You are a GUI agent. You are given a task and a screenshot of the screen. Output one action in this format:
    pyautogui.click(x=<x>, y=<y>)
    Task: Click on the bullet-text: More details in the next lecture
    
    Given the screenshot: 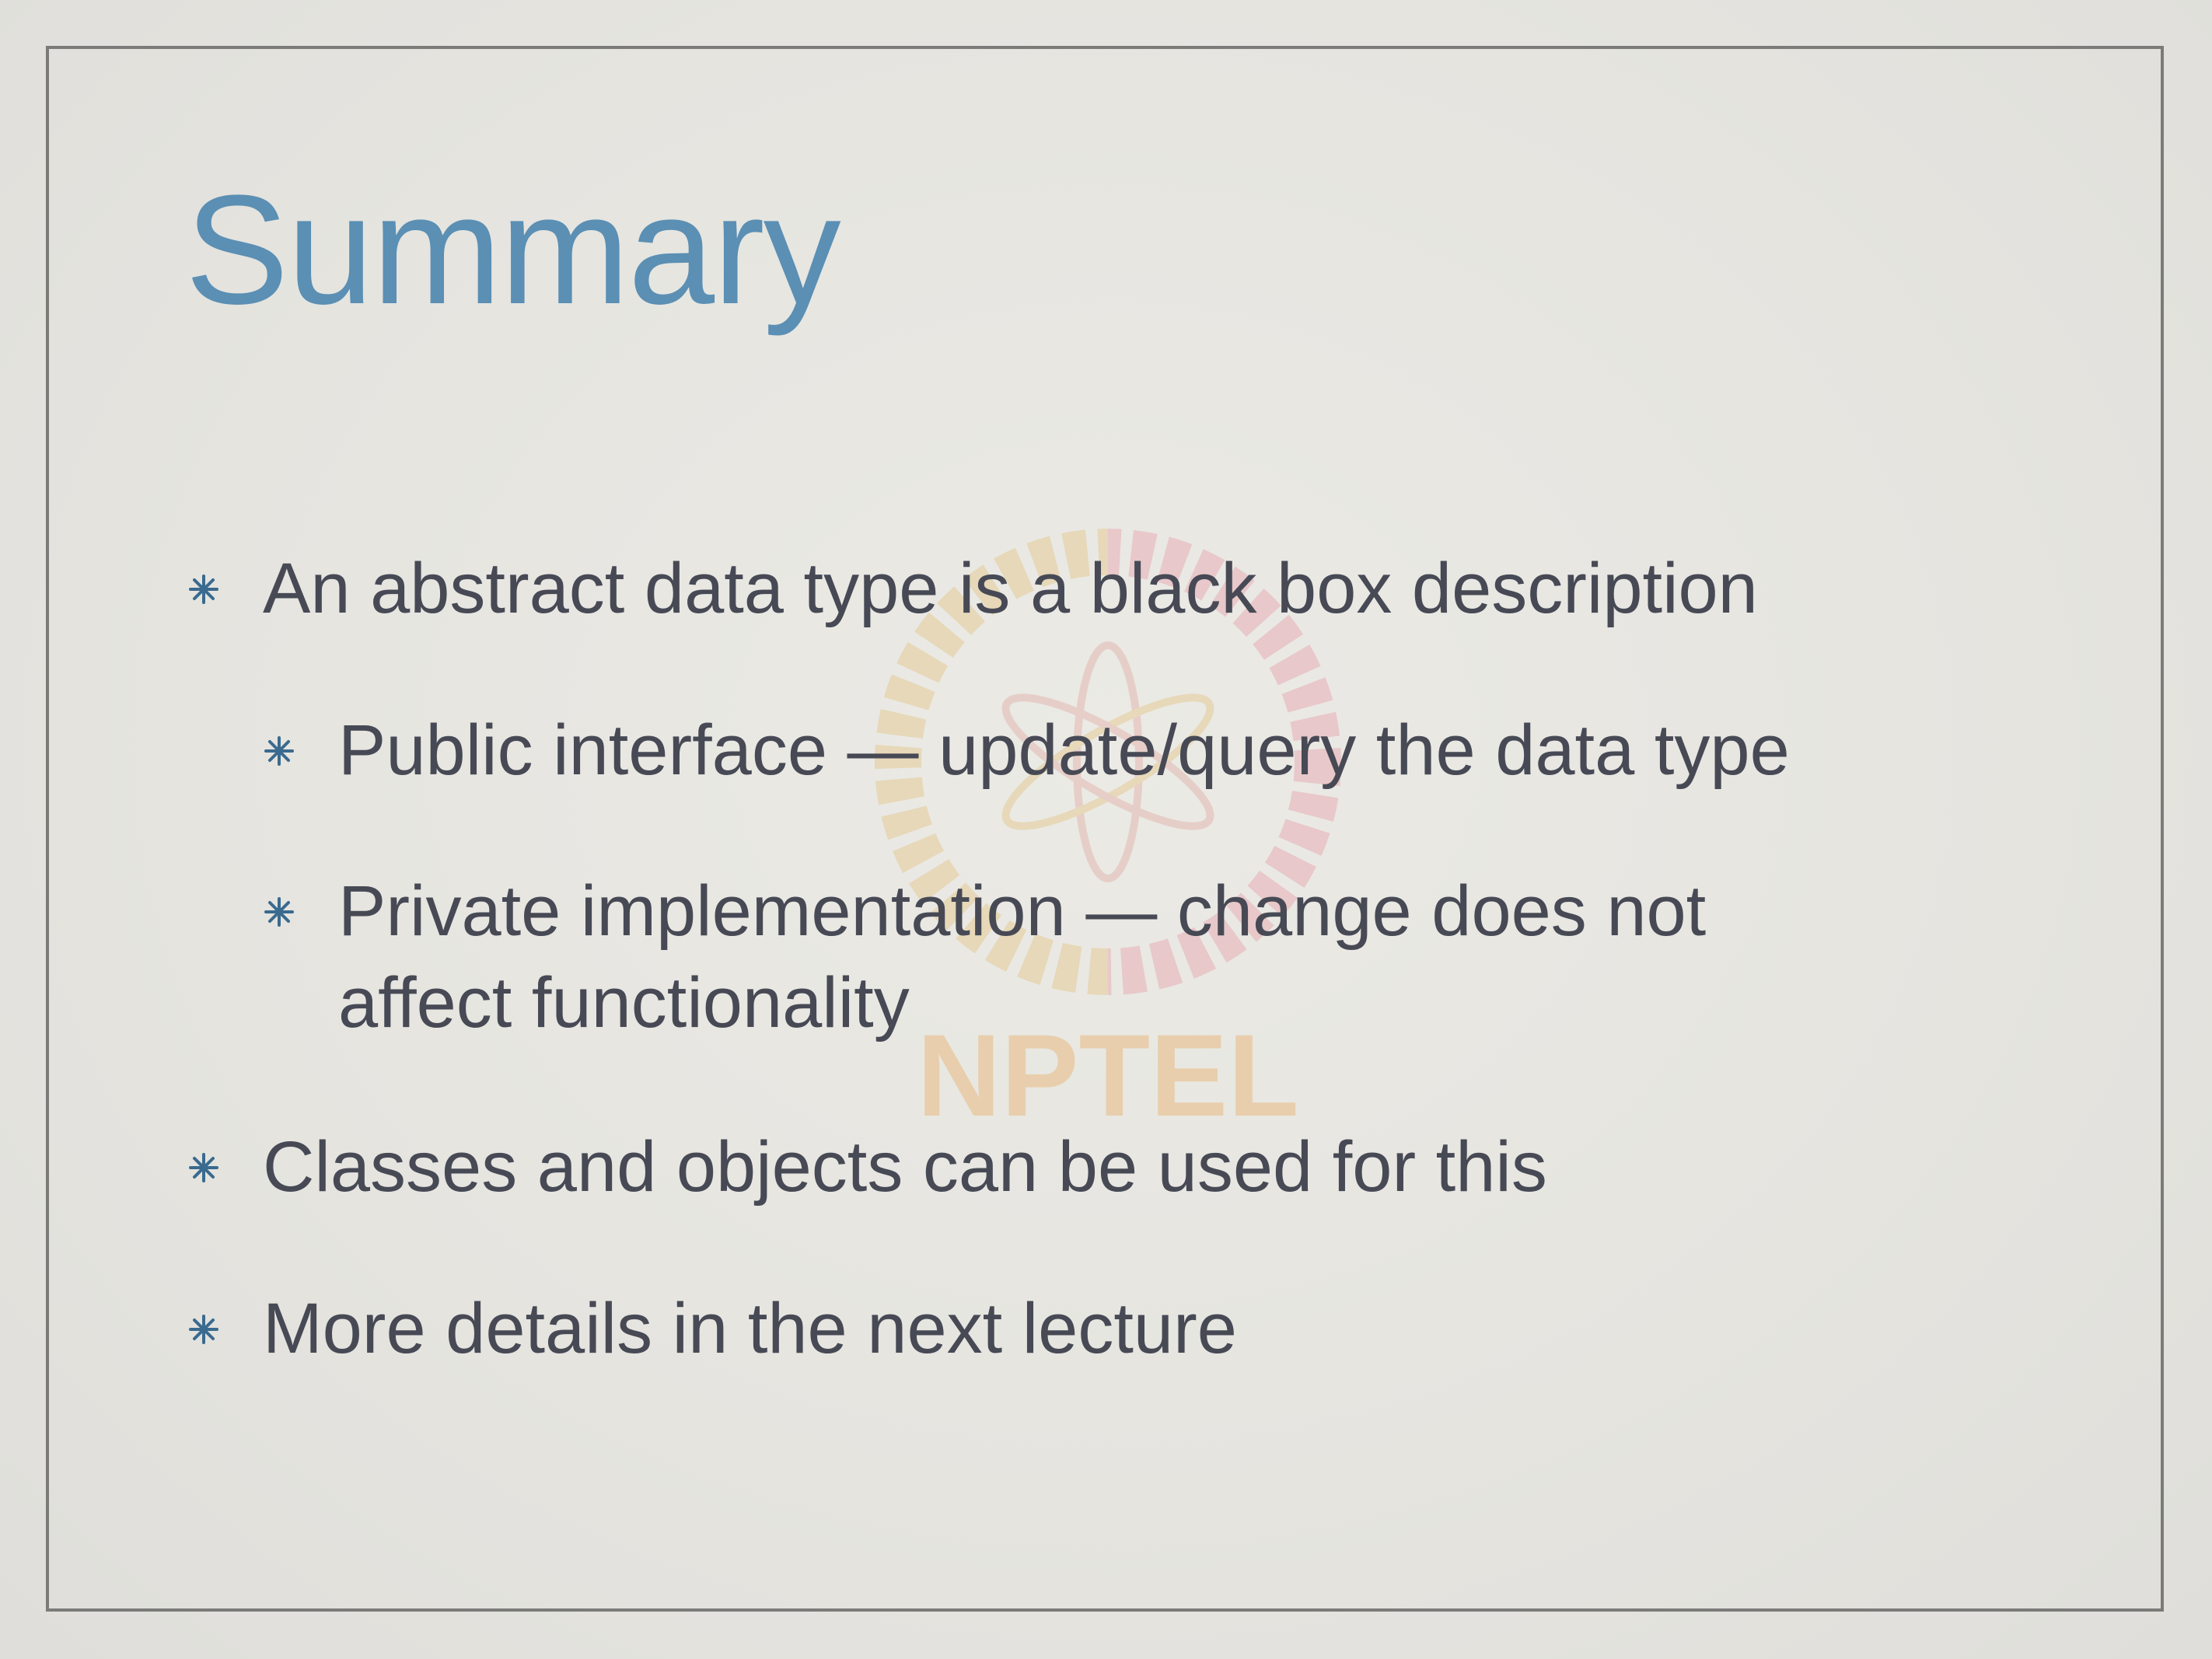 What is the action you would take?
    pyautogui.click(x=750, y=1328)
    